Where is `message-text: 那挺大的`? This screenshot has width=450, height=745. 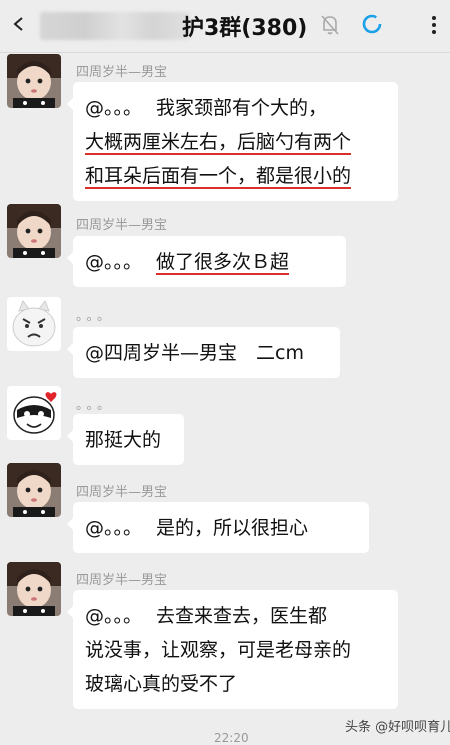
message-text: 那挺大的 is located at coordinates (123, 440).